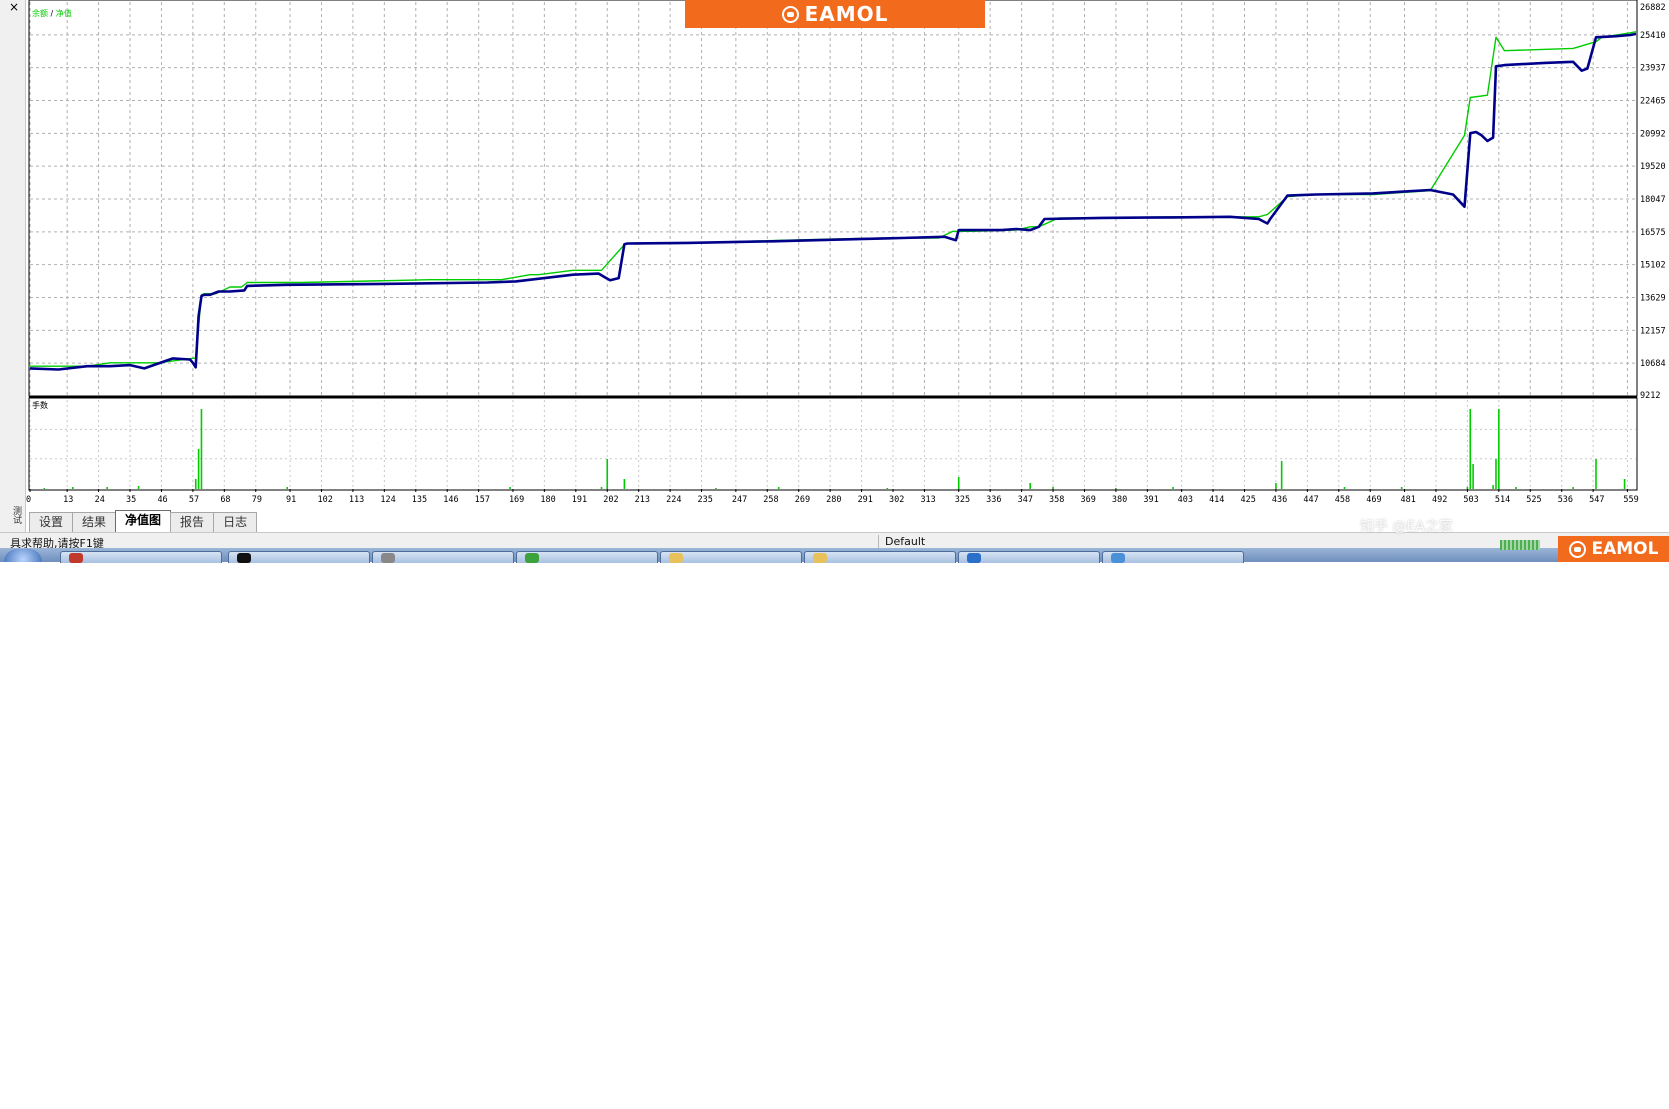 The image size is (1669, 1109). What do you see at coordinates (927, 500) in the screenshot?
I see `x-tick-label: 313` at bounding box center [927, 500].